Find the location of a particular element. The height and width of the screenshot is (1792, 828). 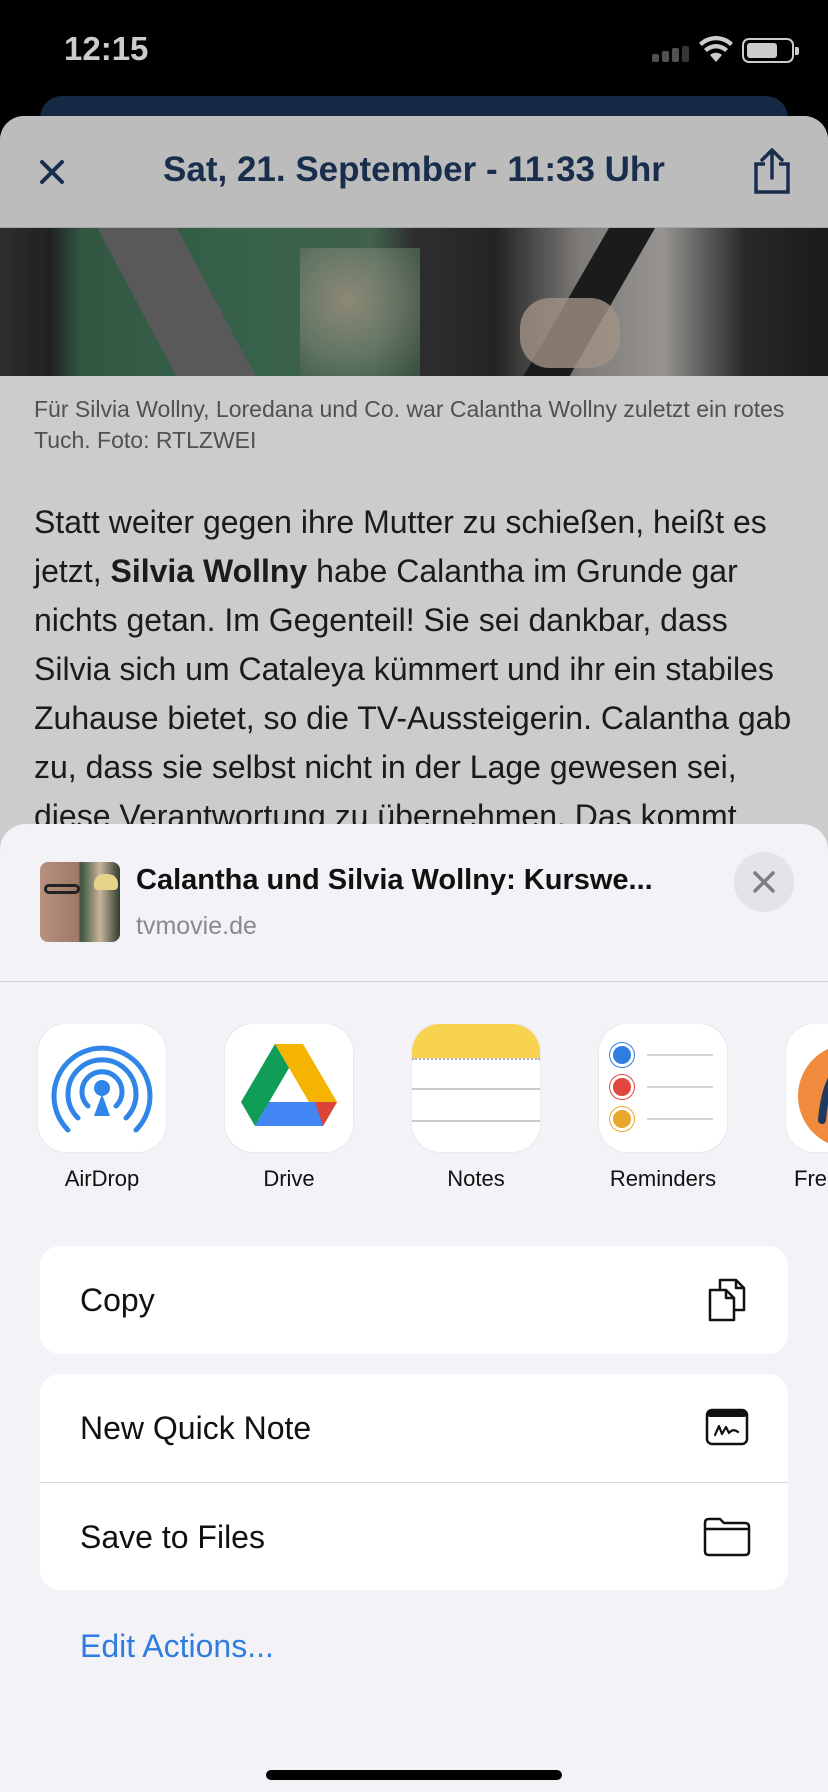

app-label-drive: Drive is located at coordinates (289, 1178).